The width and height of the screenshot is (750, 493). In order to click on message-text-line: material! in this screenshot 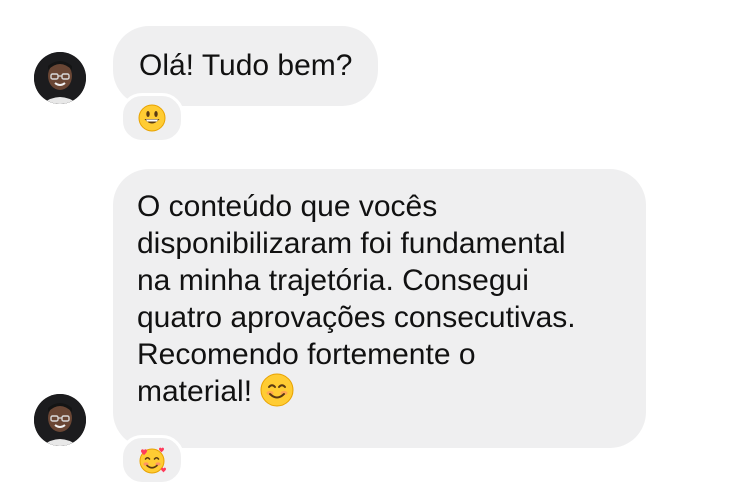, I will do `click(195, 391)`.